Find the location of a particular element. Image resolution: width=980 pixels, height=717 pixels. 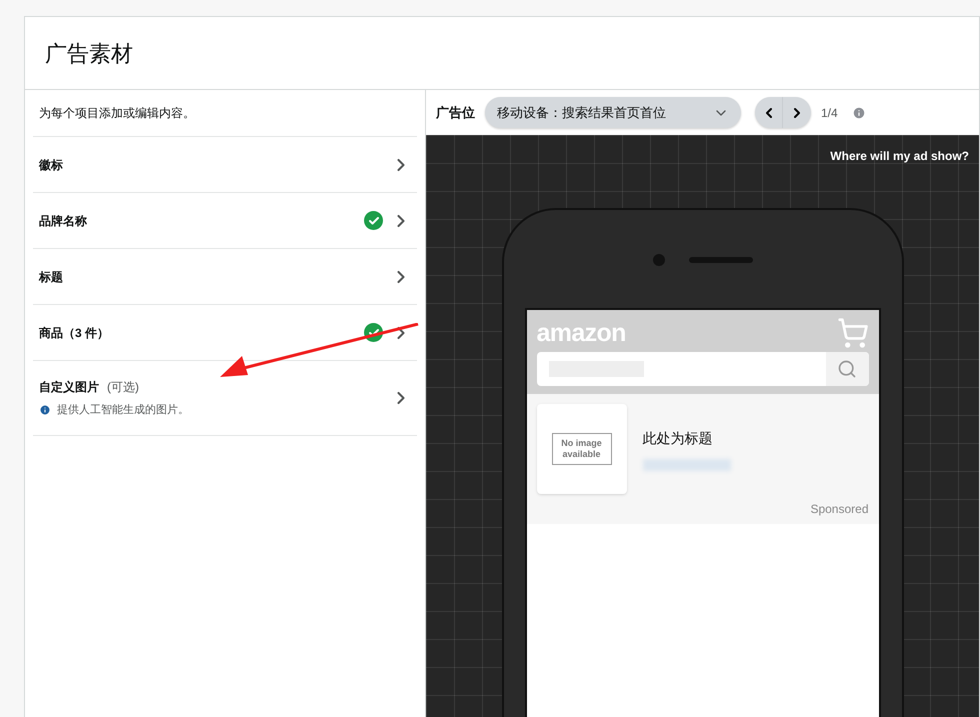

section-row: 商品（3 件） is located at coordinates (225, 333).